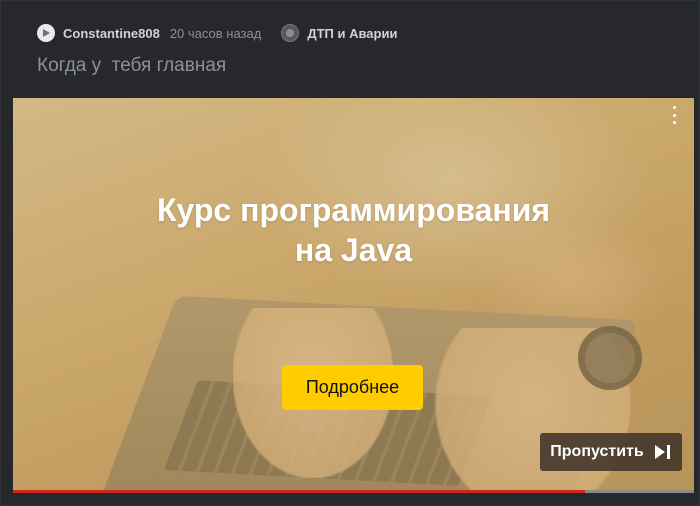 This screenshot has width=700, height=506. What do you see at coordinates (299, 491) in the screenshot?
I see `video-progress-fill` at bounding box center [299, 491].